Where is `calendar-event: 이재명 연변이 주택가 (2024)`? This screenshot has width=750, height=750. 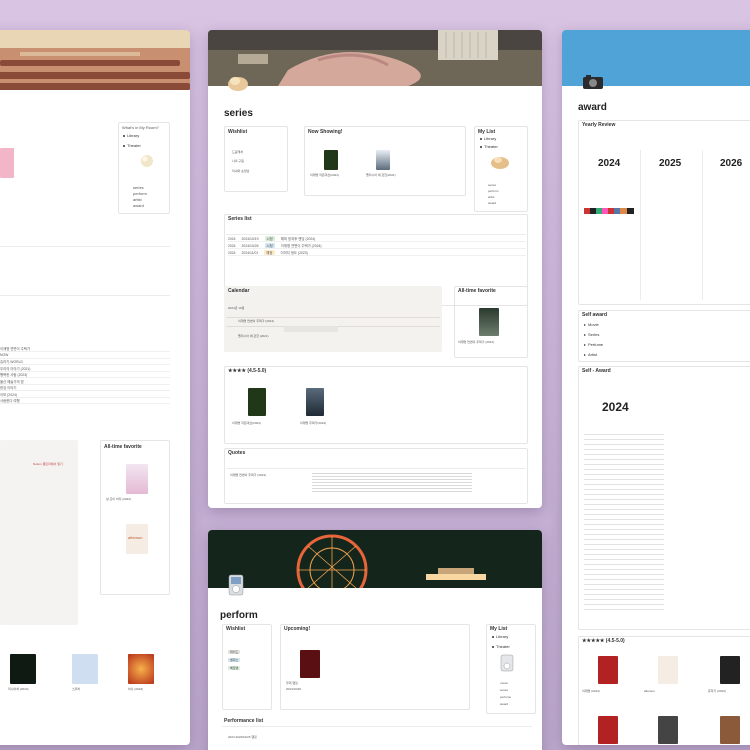 calendar-event: 이재명 연변이 주택가 (2024) is located at coordinates (256, 321).